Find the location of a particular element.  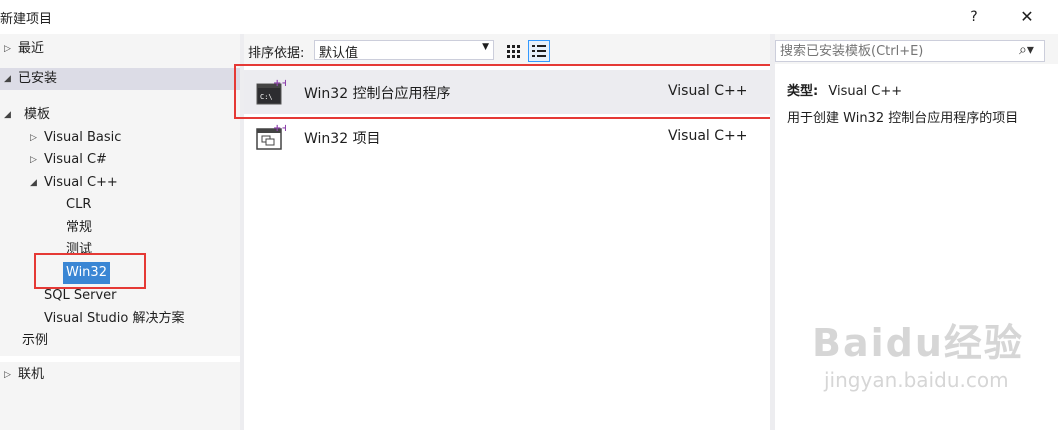

tree-item-sql-server: SQL Server is located at coordinates (120, 296).